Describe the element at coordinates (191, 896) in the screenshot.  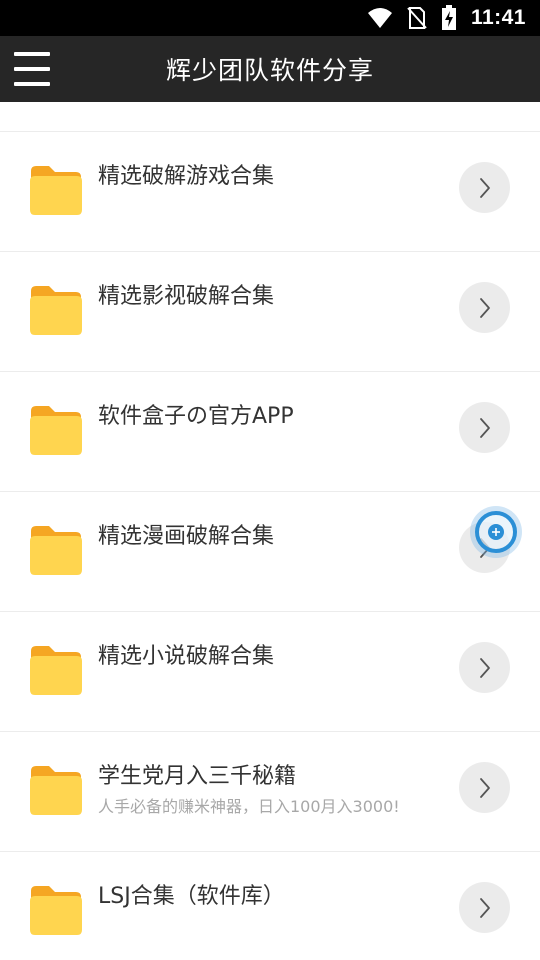
I see `item-title: LSJ合集（软件库）` at that location.